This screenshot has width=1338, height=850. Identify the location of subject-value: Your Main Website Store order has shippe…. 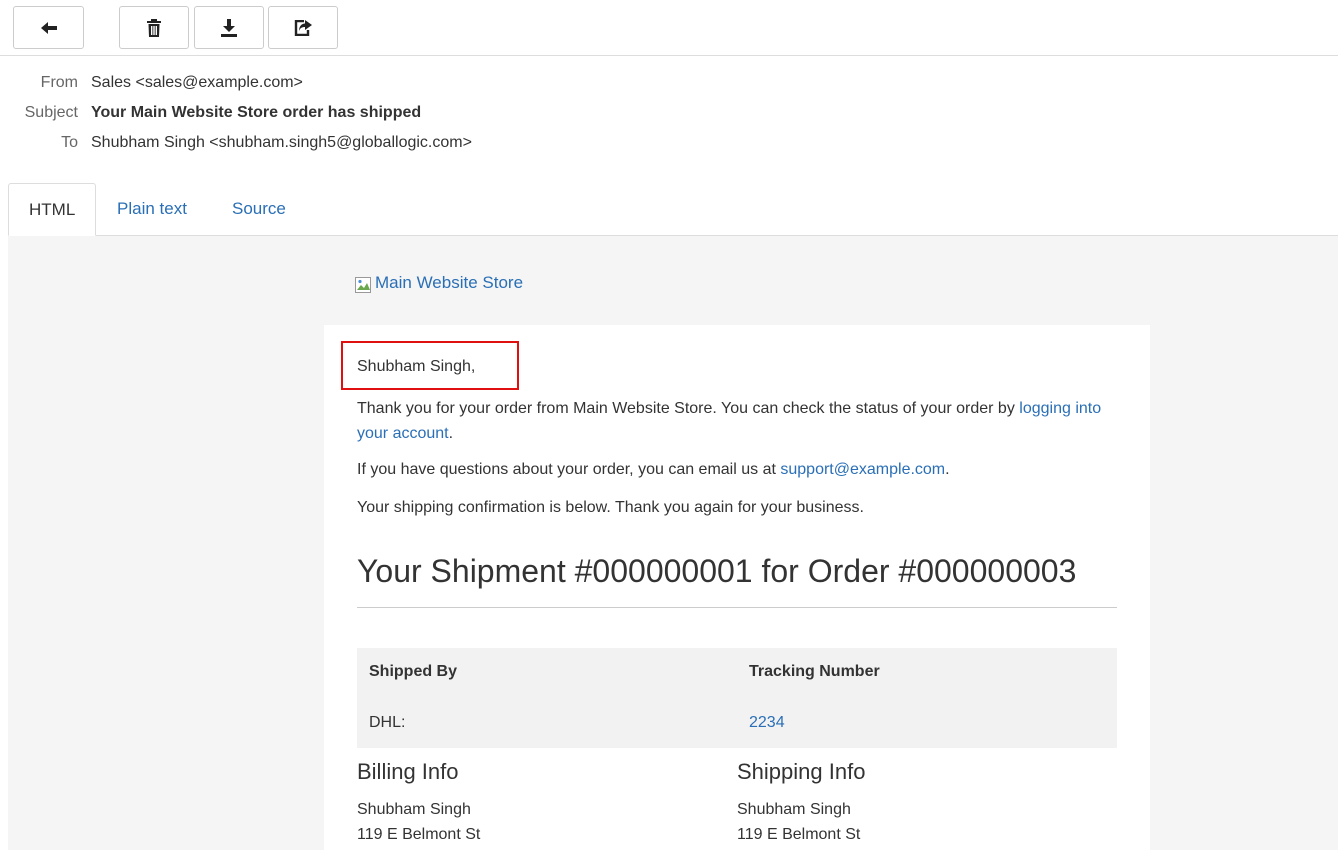
(256, 112).